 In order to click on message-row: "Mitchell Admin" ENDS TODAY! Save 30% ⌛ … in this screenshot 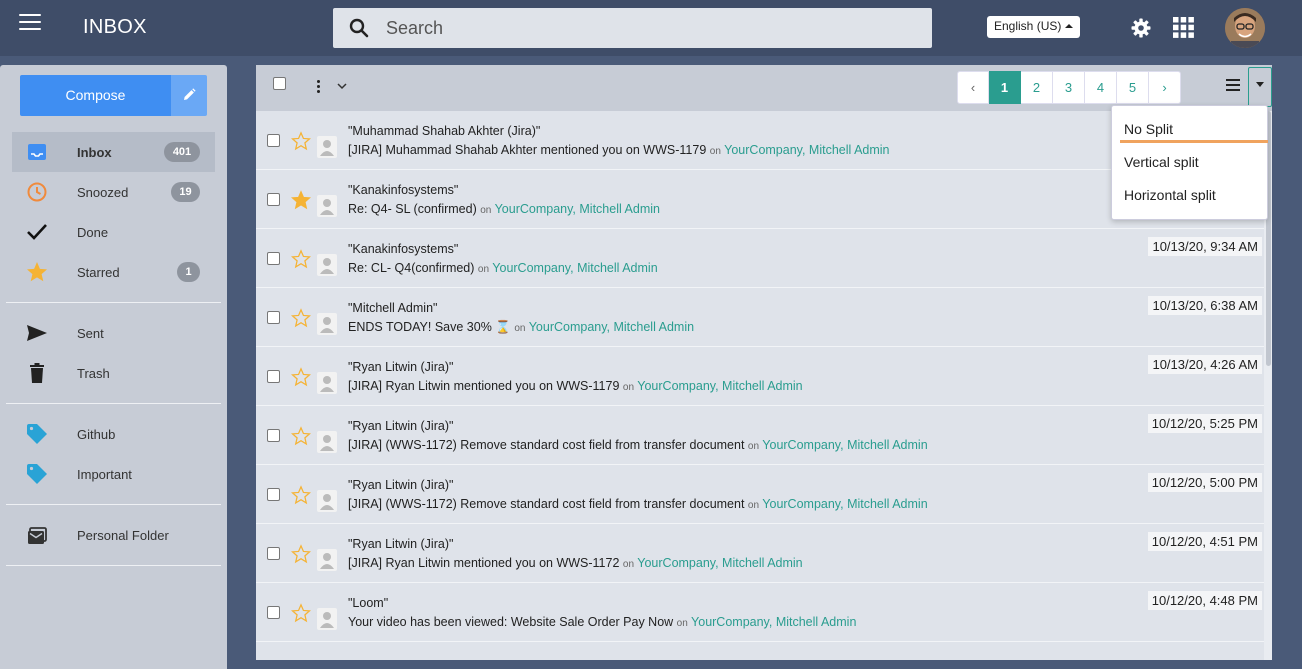, I will do `click(760, 317)`.